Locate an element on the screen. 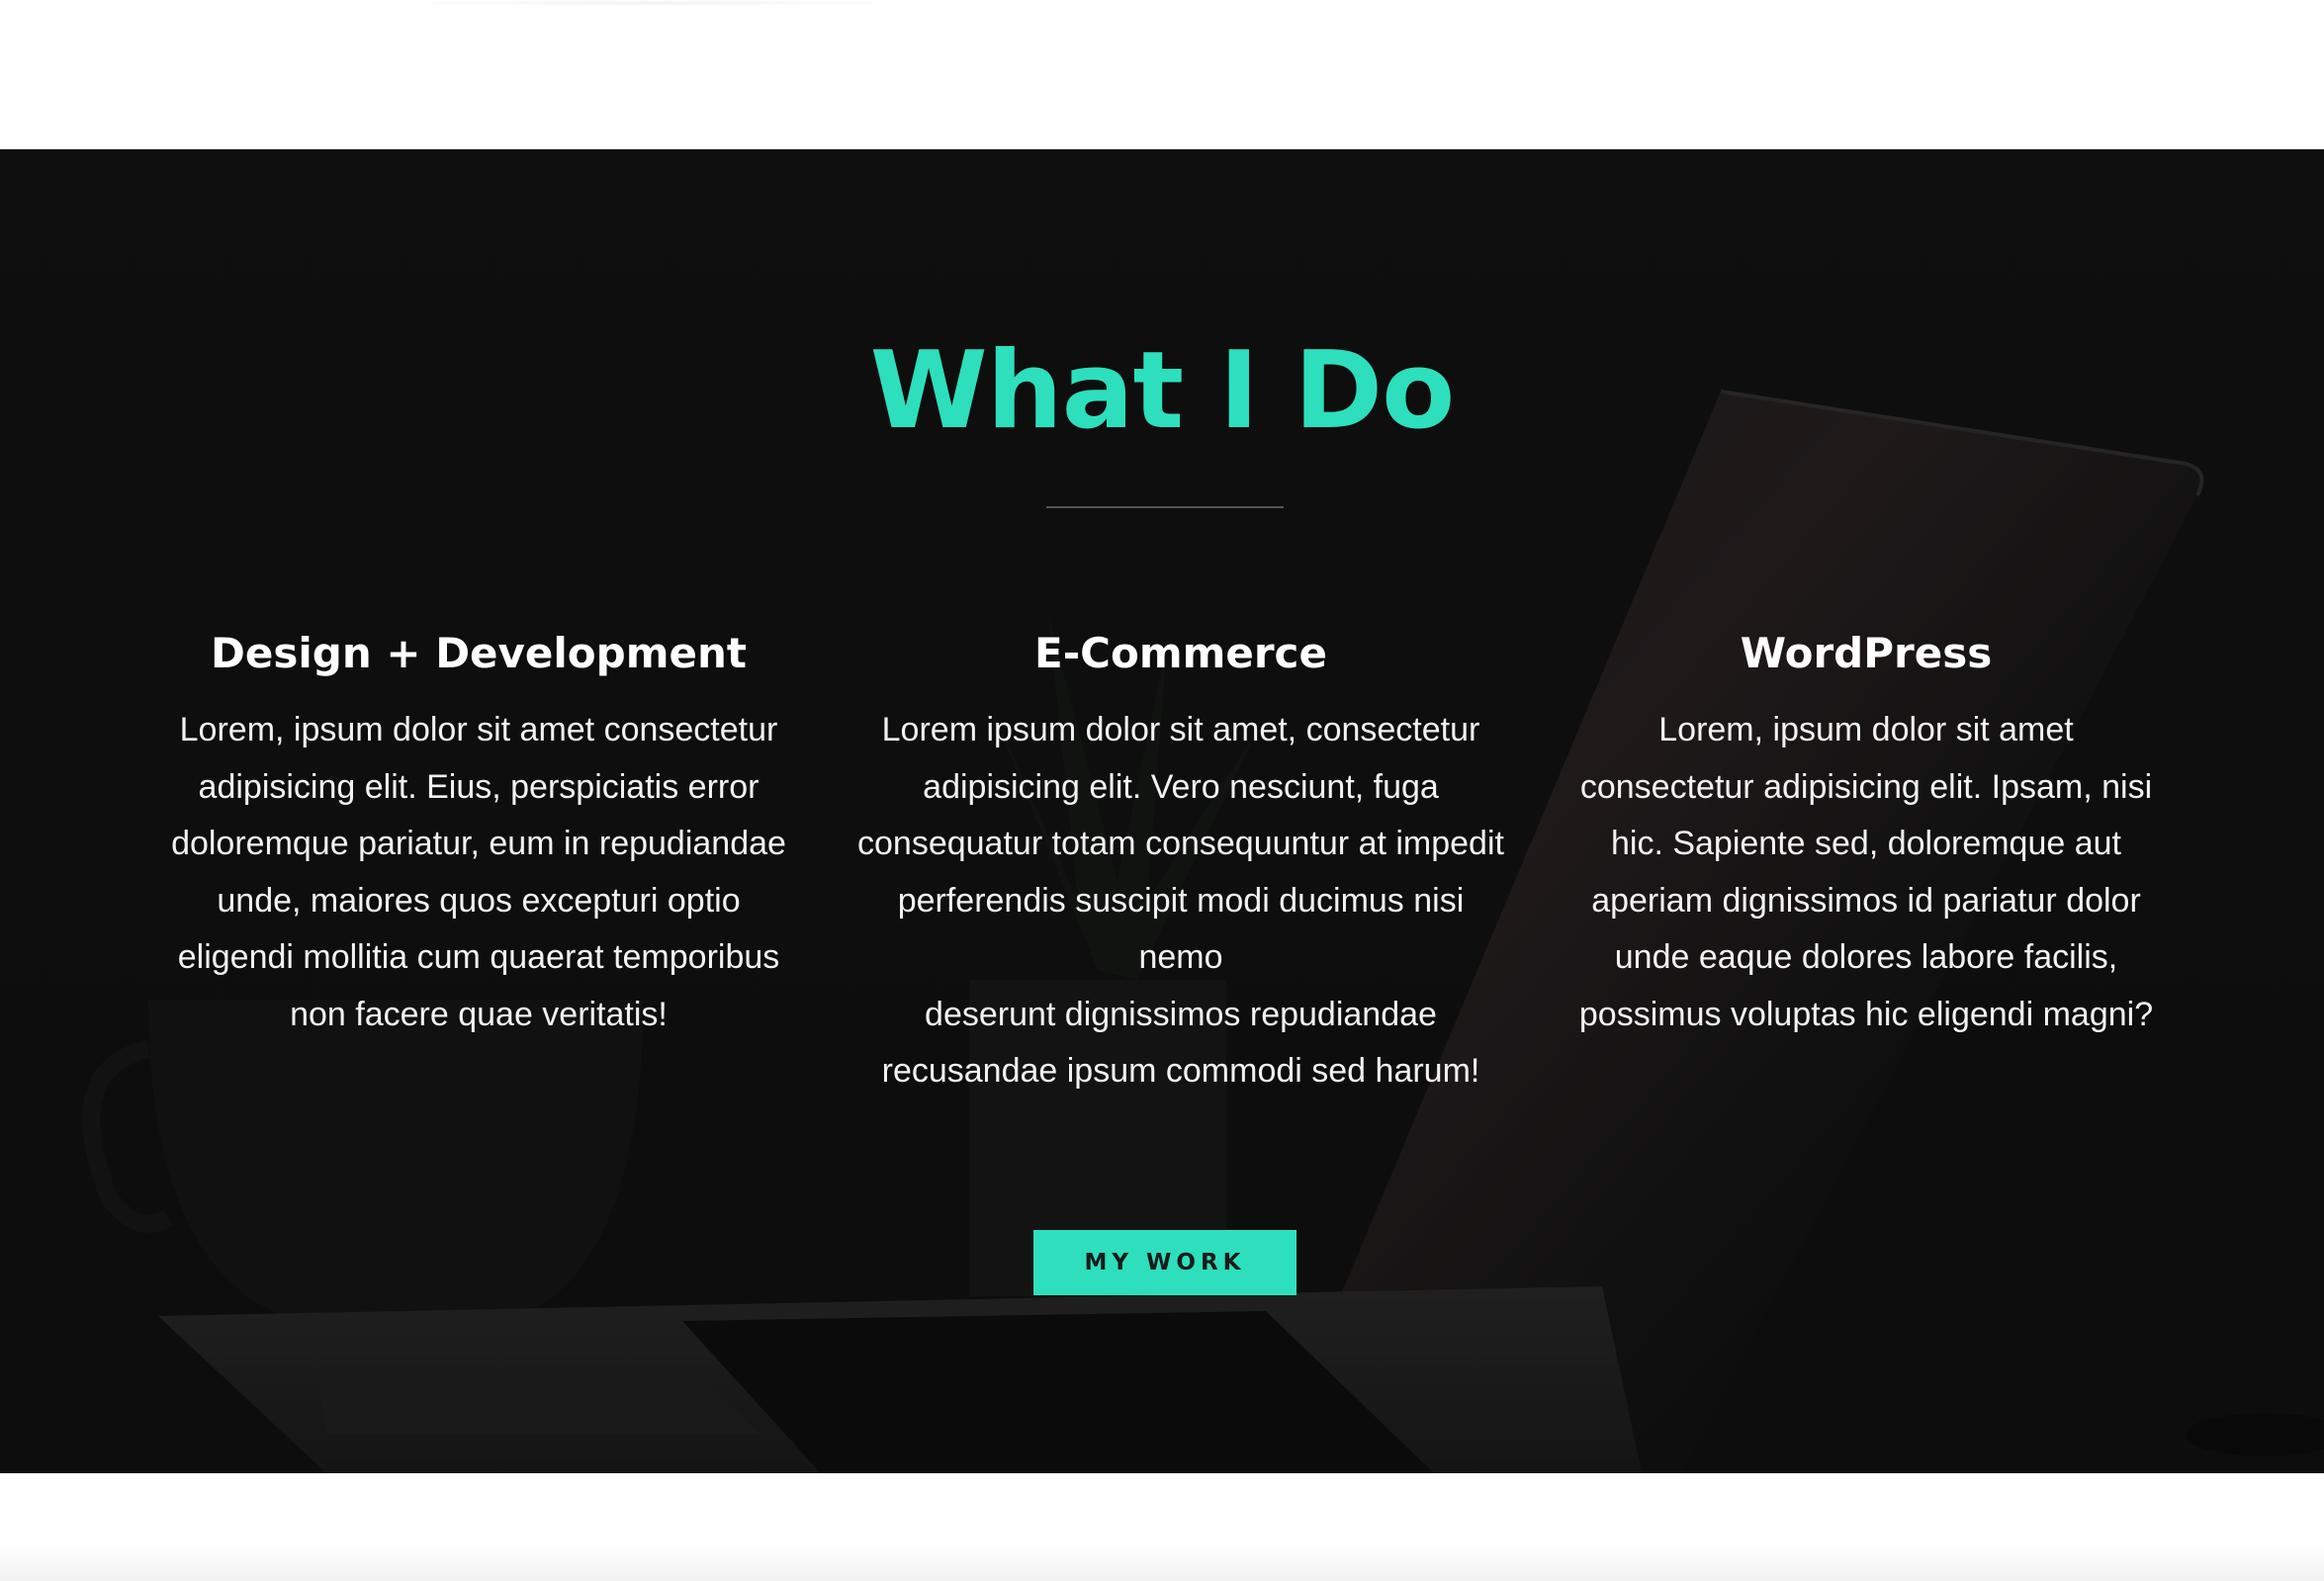 This screenshot has height=1581, width=2324. section-title: What I Do is located at coordinates (1162, 391).